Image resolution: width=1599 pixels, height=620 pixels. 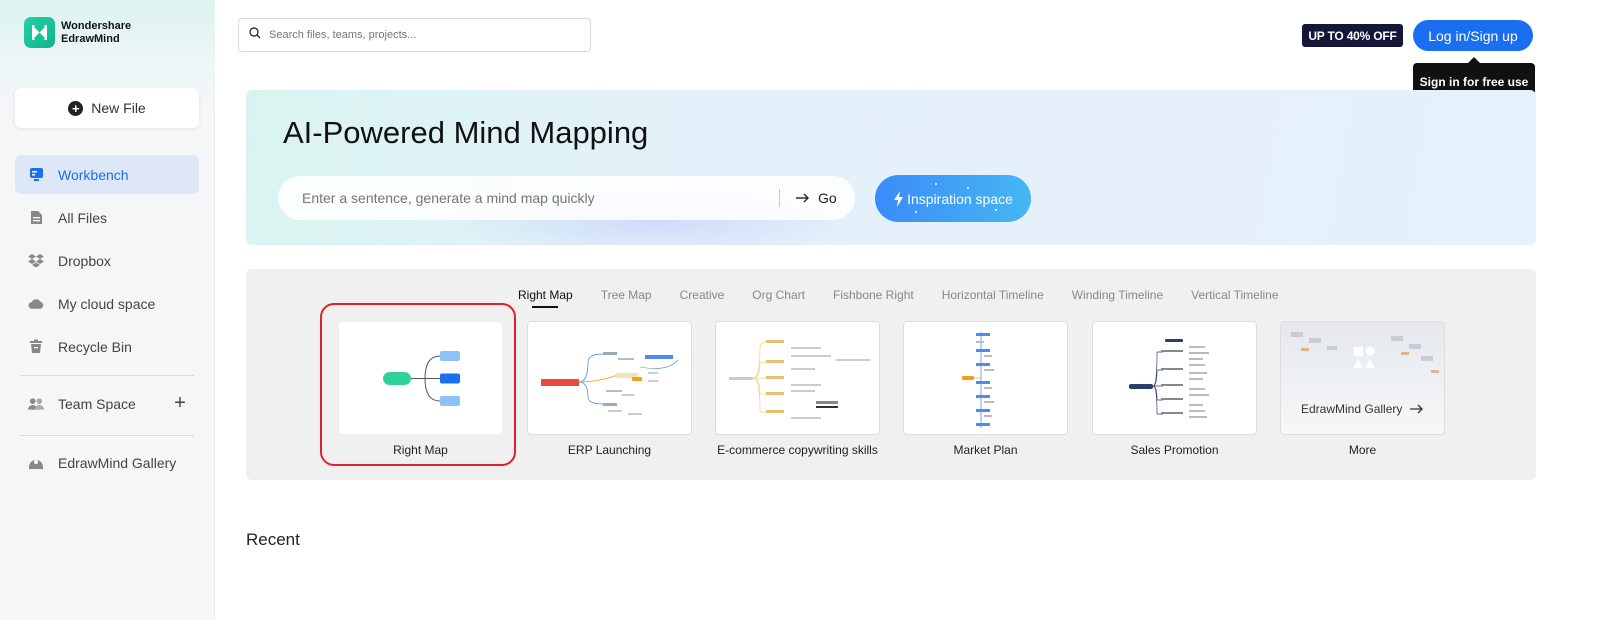 What do you see at coordinates (36, 175) in the screenshot?
I see `workbench-icon` at bounding box center [36, 175].